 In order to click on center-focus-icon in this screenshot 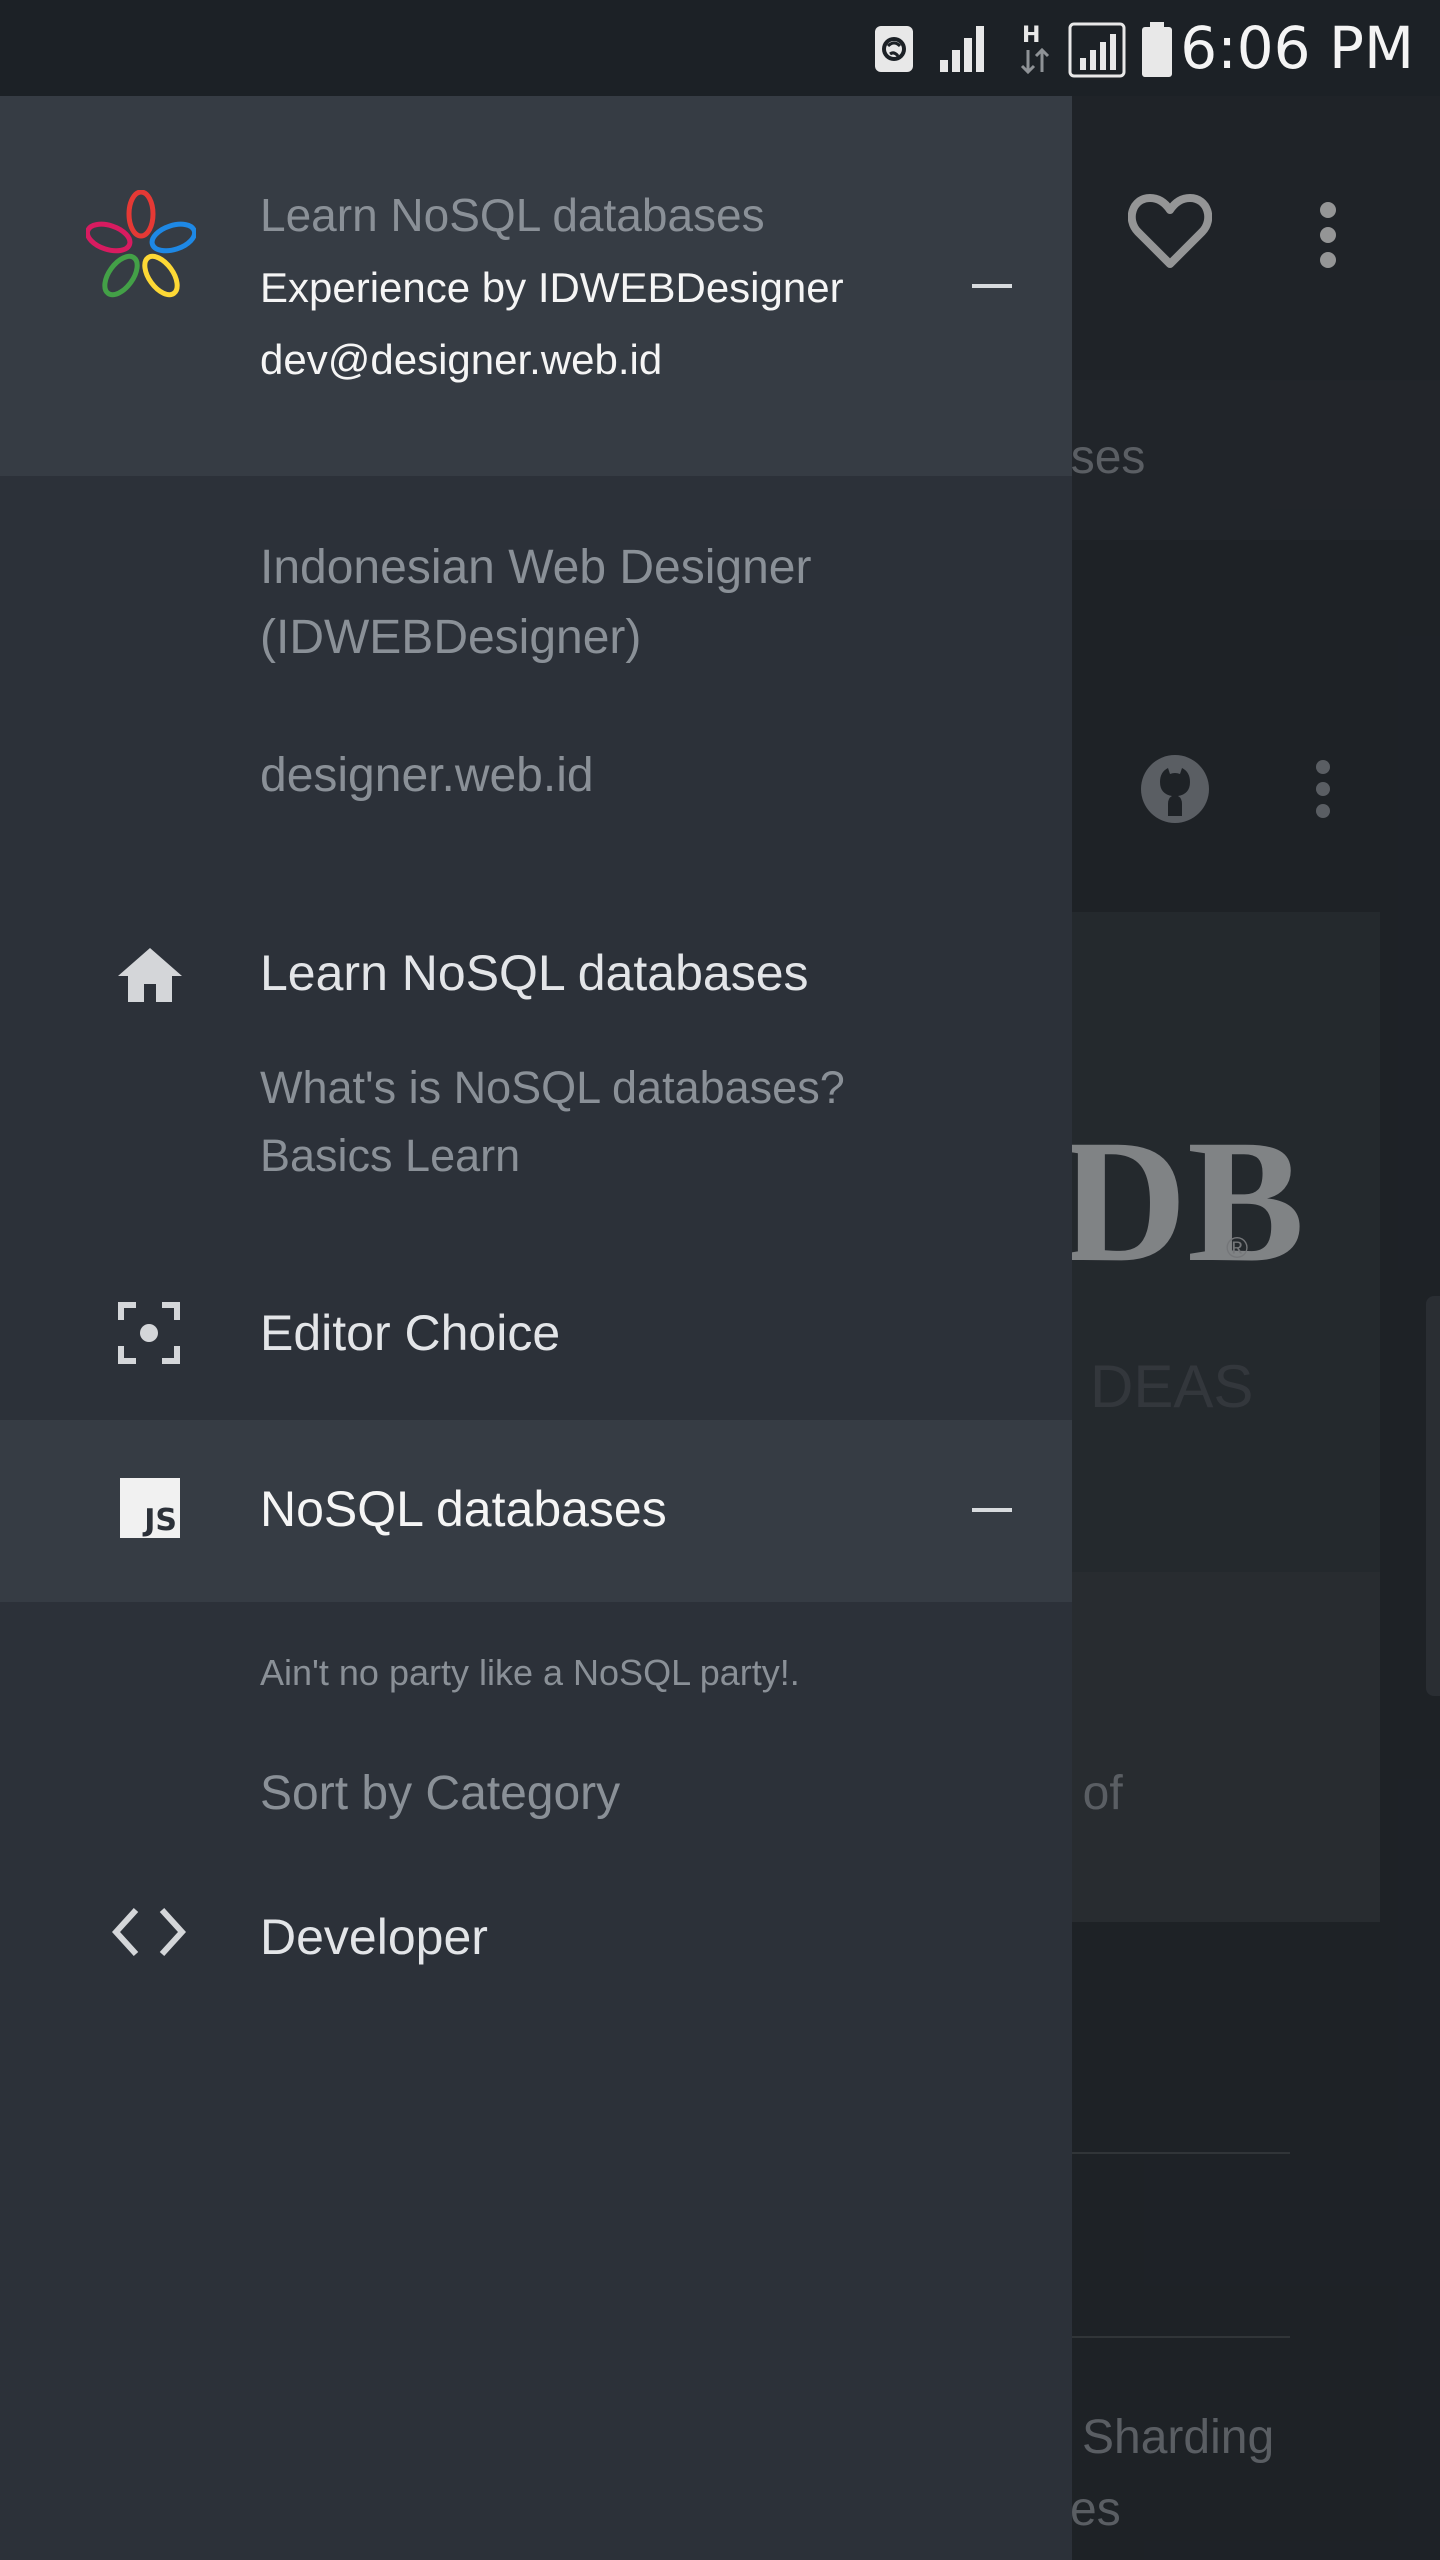, I will do `click(149, 1333)`.